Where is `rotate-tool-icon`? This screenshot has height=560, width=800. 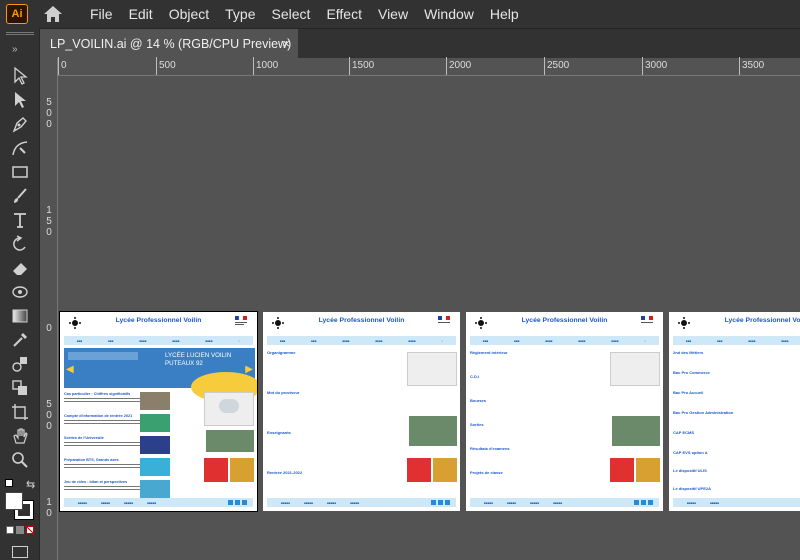 rotate-tool-icon is located at coordinates (20, 244).